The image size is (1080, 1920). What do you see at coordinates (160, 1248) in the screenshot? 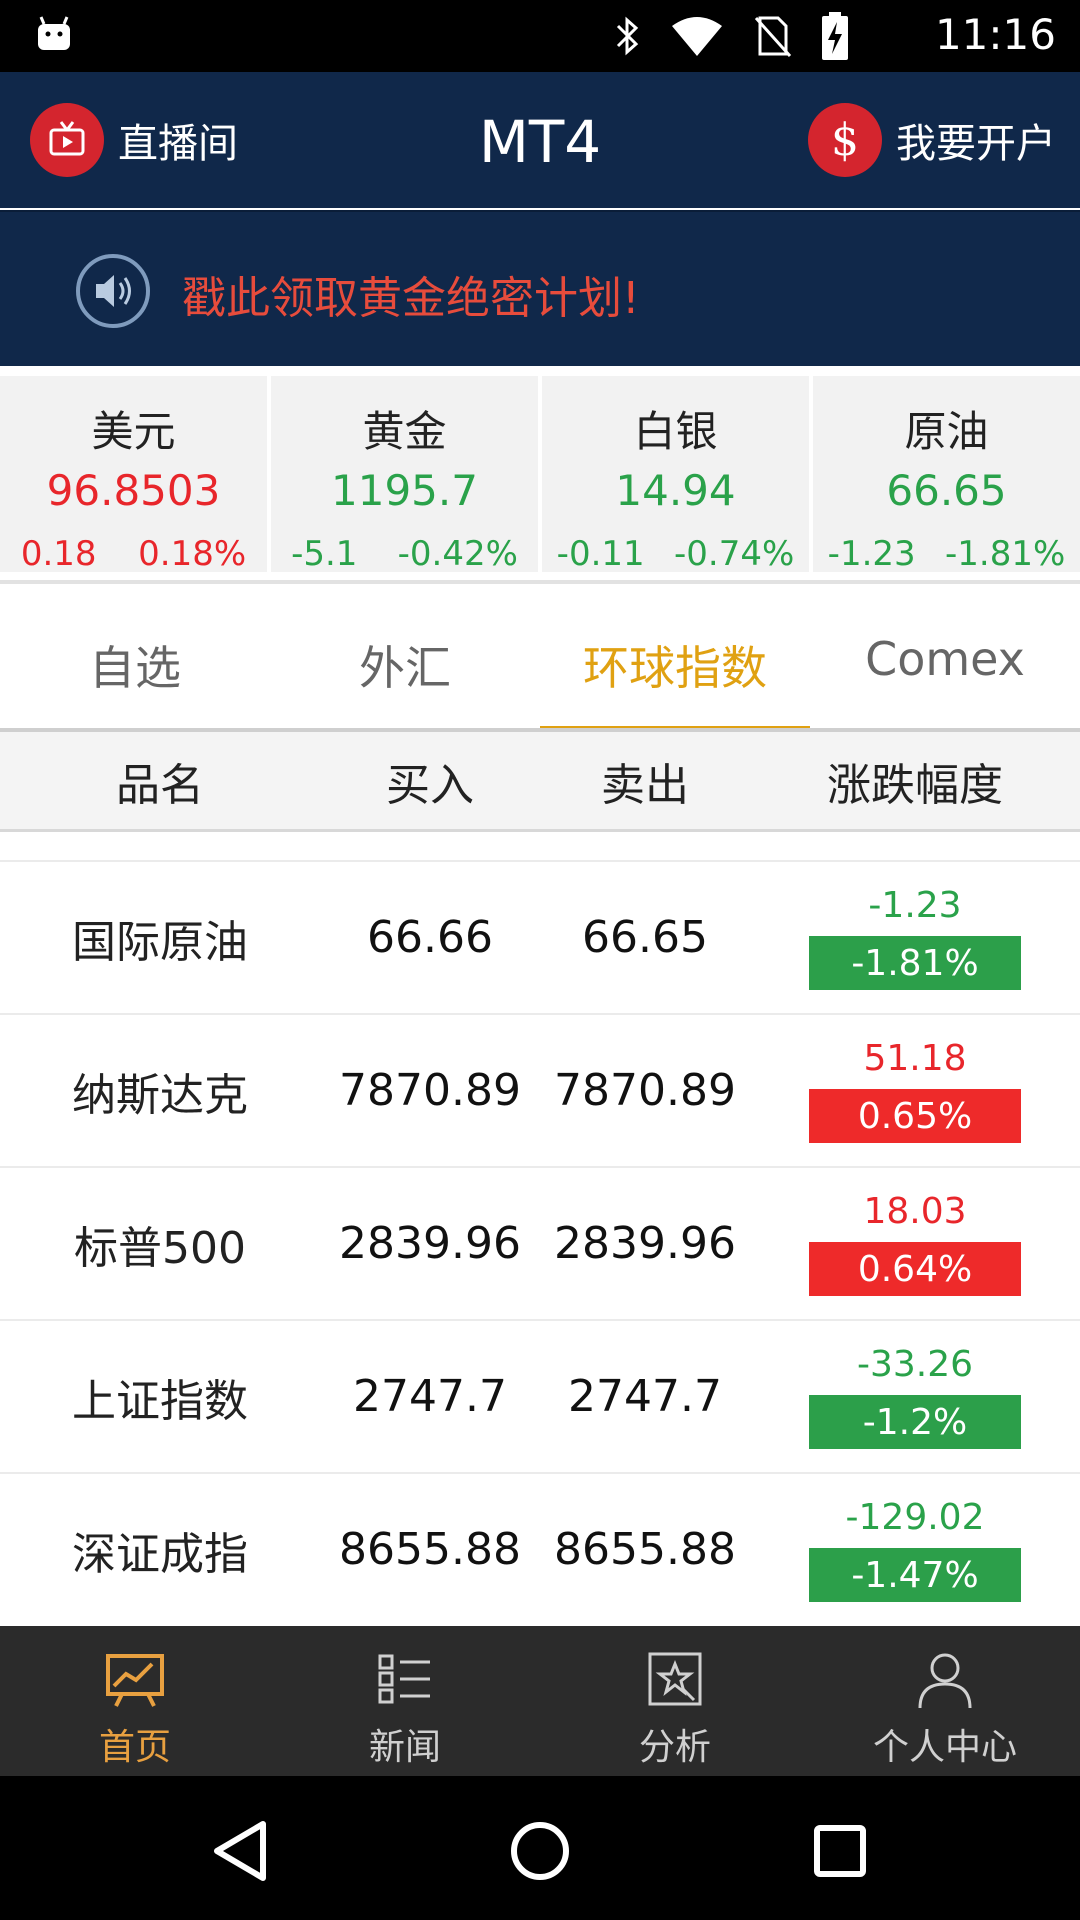
I see `row-name: 标普500` at bounding box center [160, 1248].